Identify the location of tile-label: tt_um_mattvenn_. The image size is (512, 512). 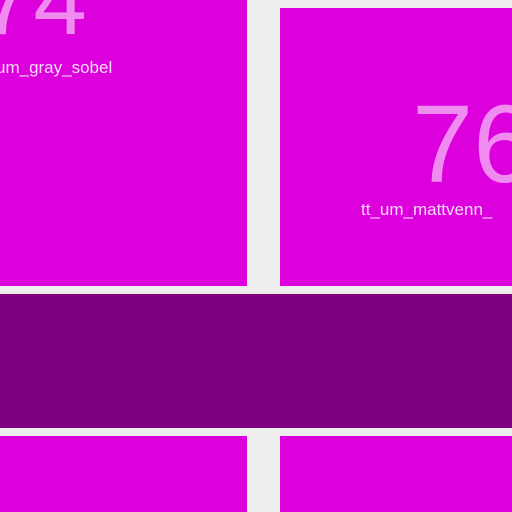
(427, 209).